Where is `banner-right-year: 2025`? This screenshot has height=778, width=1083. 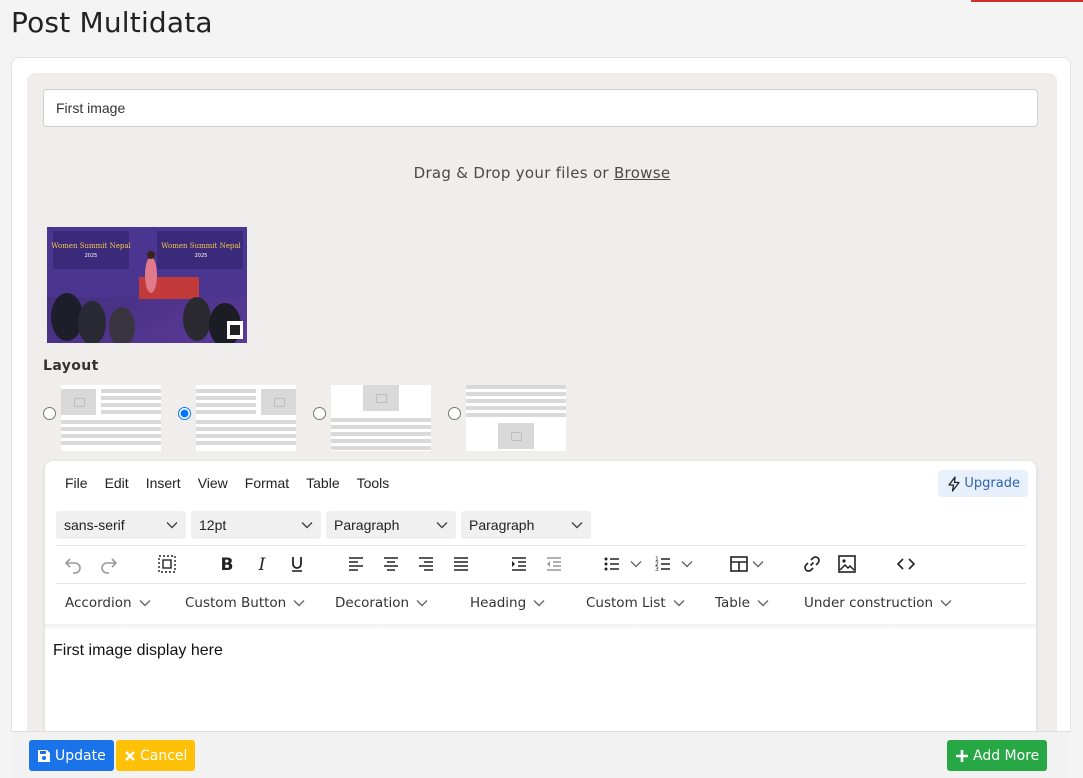 banner-right-year: 2025 is located at coordinates (201, 256).